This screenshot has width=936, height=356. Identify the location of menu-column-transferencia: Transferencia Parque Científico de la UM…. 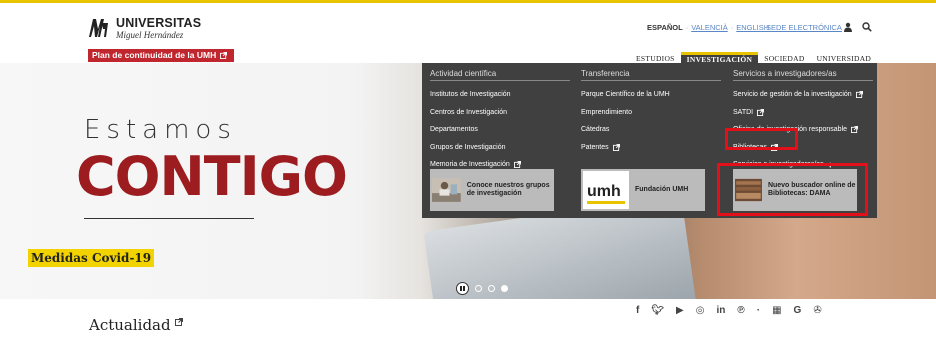
(656, 112).